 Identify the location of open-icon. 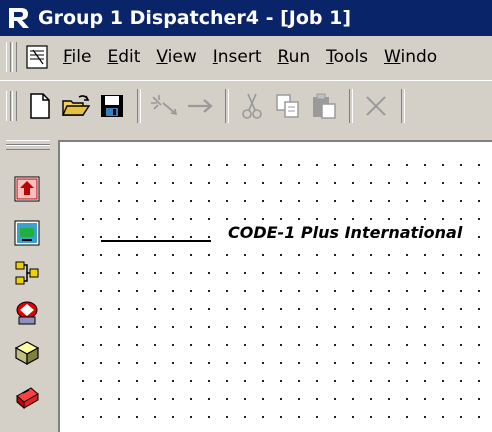
(76, 105).